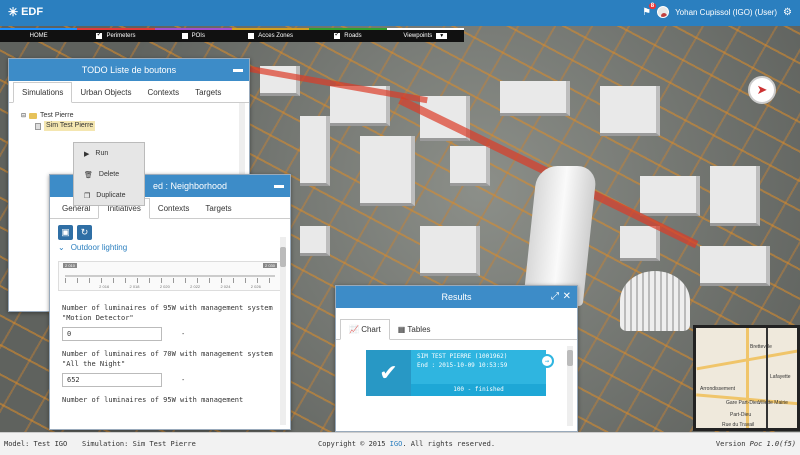 The height and width of the screenshot is (455, 800). What do you see at coordinates (371, 329) in the screenshot?
I see `tab-label: Chart` at bounding box center [371, 329].